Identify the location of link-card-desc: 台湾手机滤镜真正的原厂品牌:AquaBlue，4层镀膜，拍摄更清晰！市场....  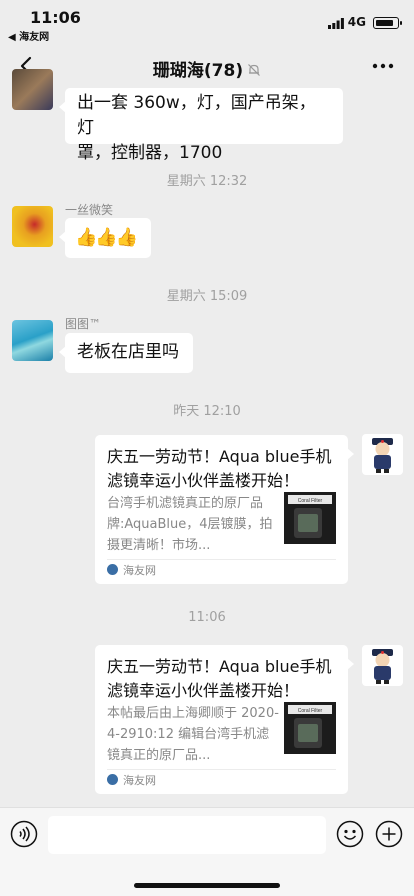
(190, 524).